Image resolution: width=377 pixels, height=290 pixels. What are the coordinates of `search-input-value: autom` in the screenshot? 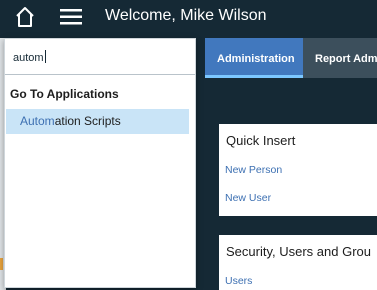 It's located at (29, 57).